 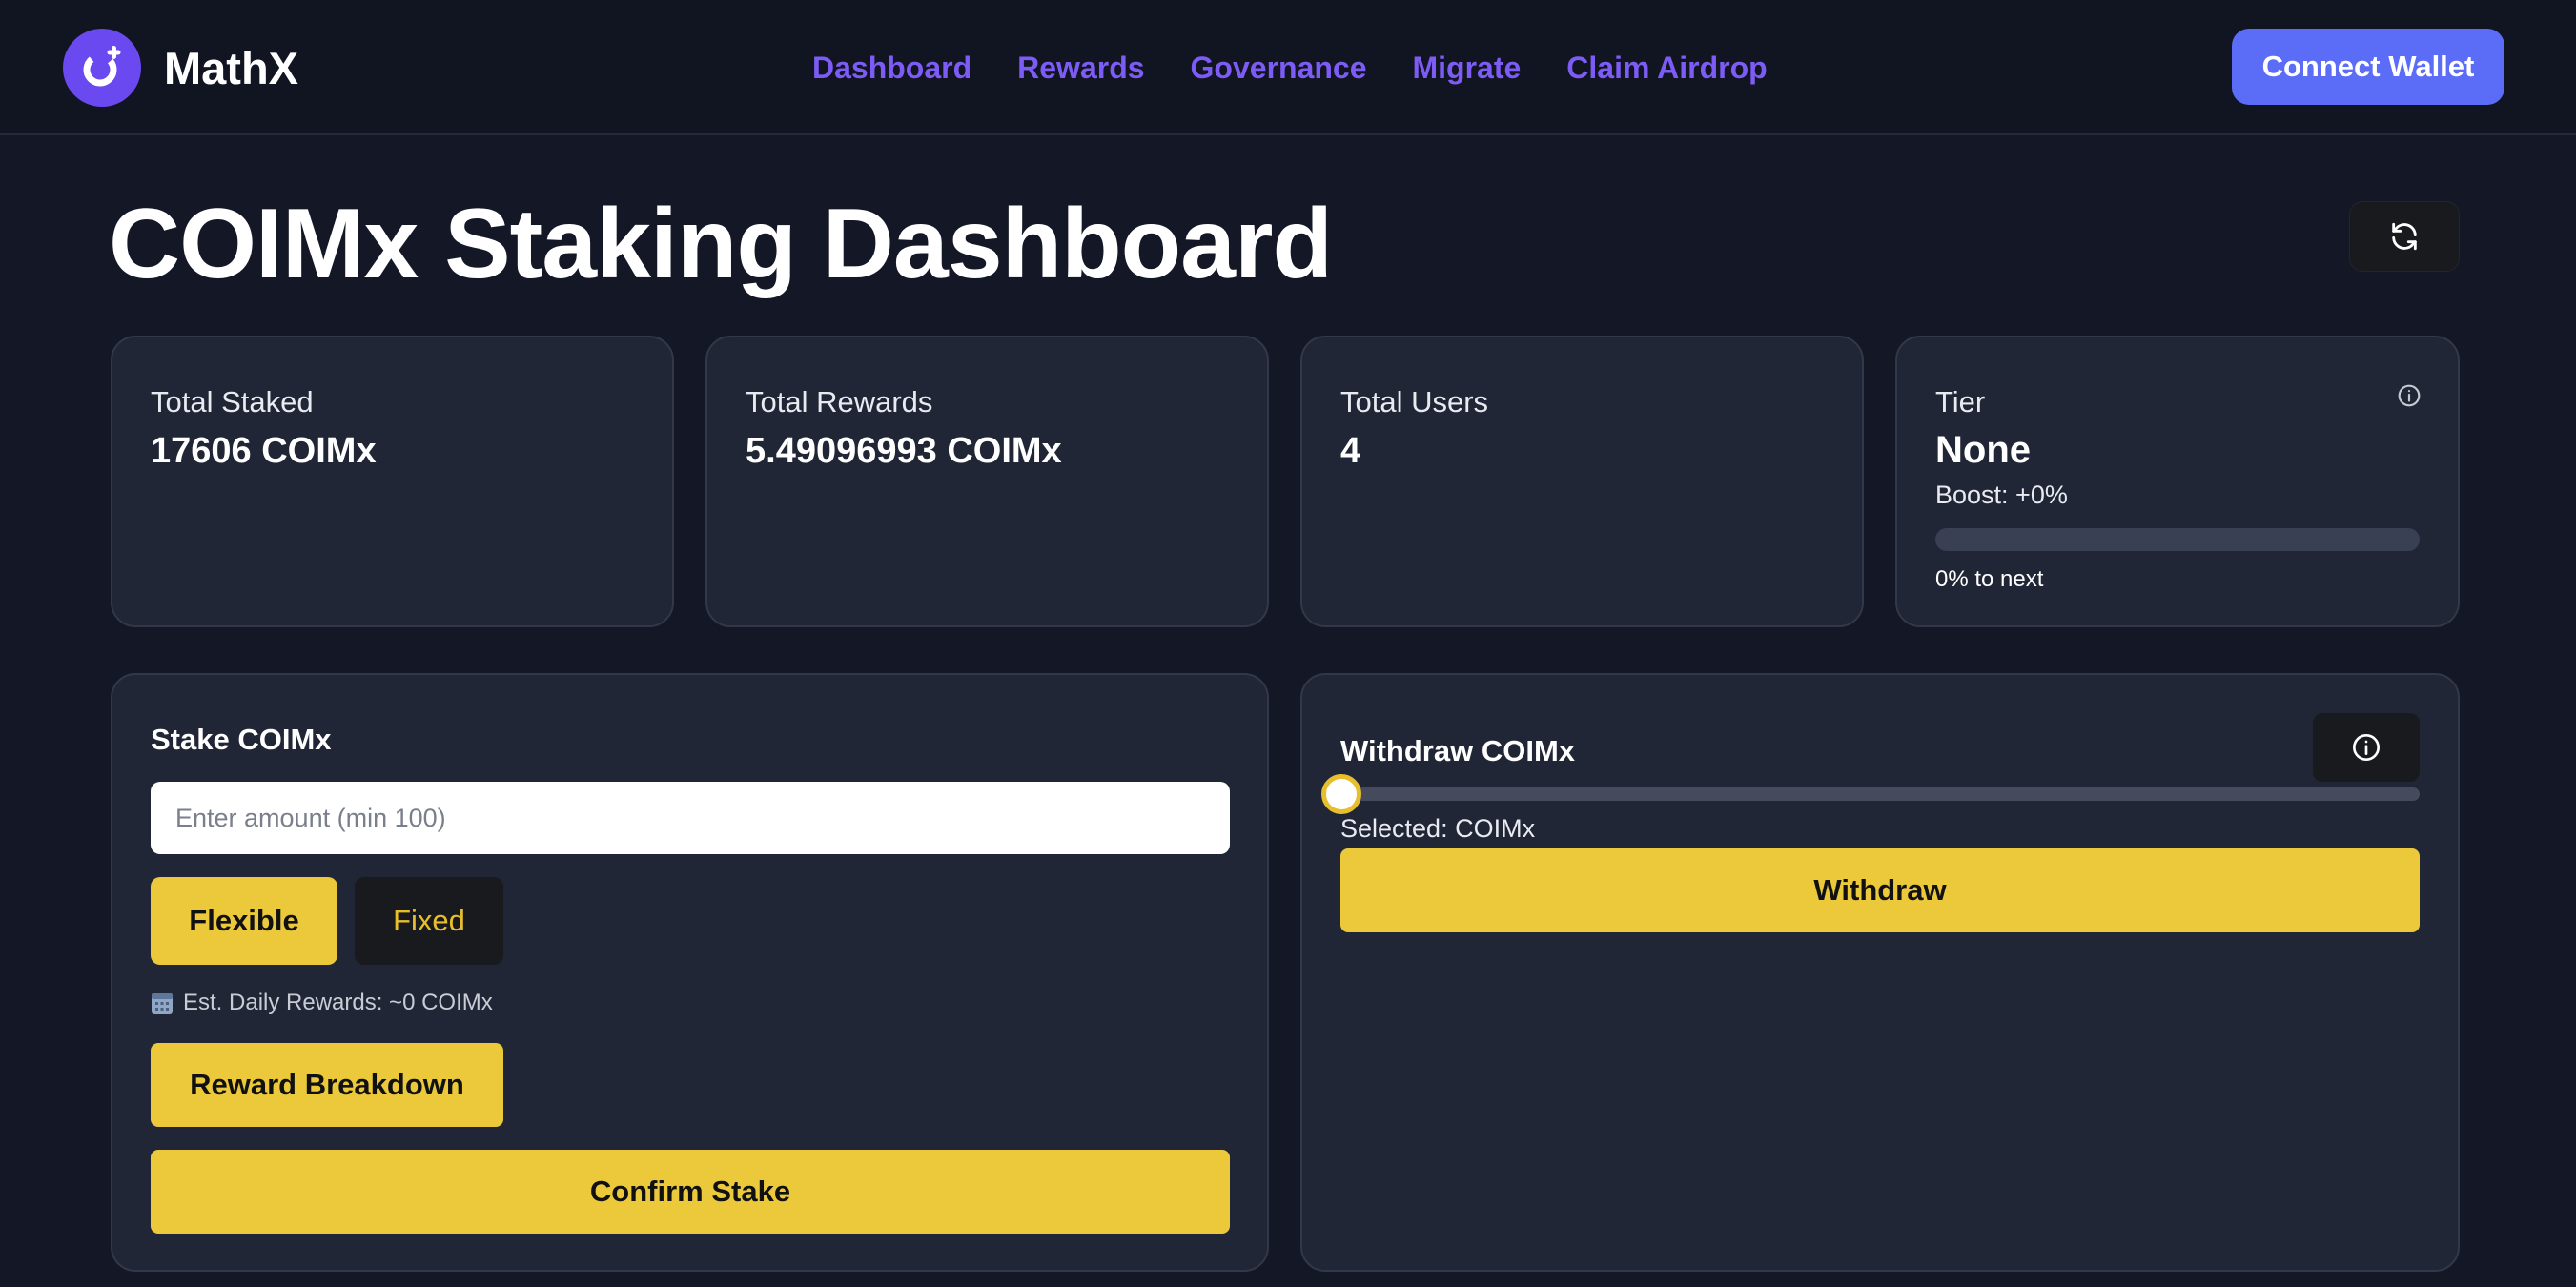 What do you see at coordinates (1341, 794) in the screenshot?
I see `withdraw-slider-thumb` at bounding box center [1341, 794].